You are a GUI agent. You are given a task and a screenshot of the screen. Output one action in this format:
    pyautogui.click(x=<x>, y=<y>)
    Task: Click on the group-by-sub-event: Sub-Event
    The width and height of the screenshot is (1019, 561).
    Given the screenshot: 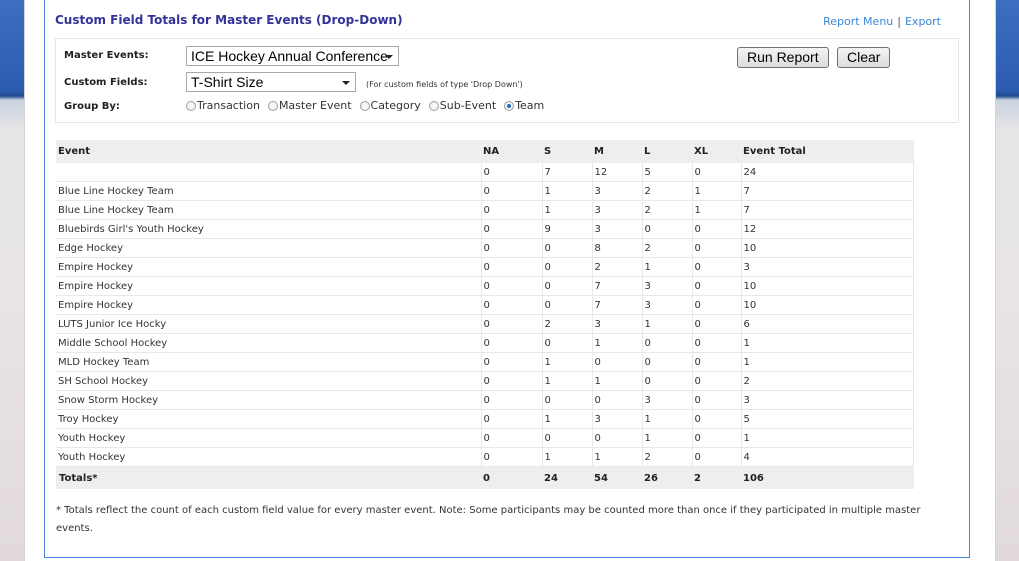 What is the action you would take?
    pyautogui.click(x=462, y=105)
    